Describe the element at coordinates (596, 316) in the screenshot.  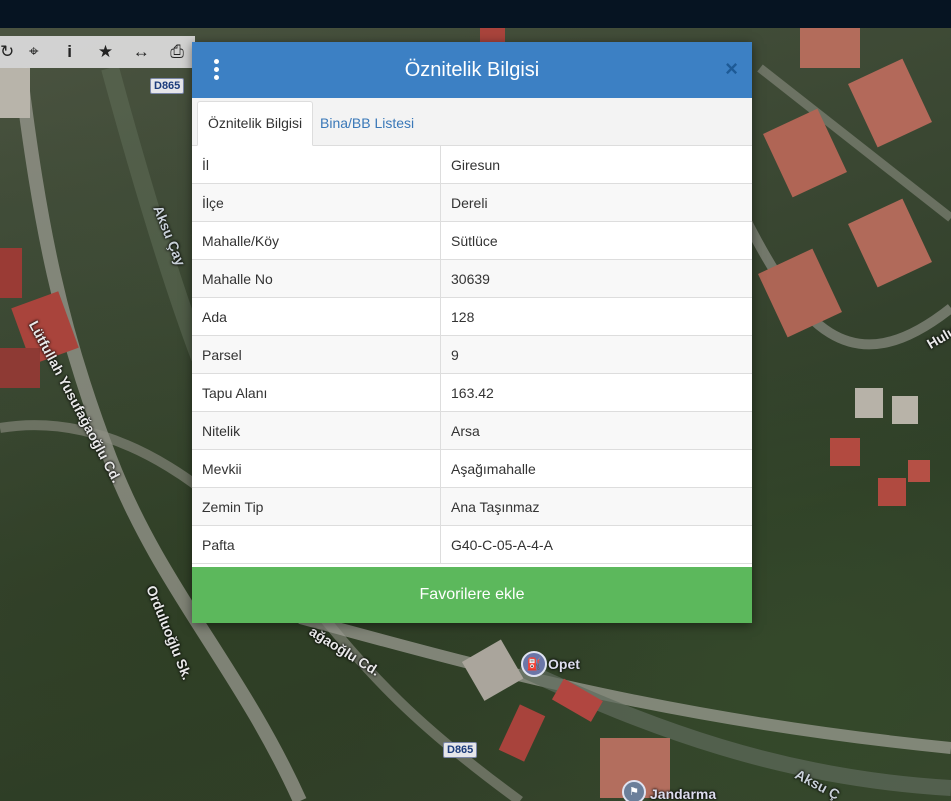
I see `attribute-value: 128` at that location.